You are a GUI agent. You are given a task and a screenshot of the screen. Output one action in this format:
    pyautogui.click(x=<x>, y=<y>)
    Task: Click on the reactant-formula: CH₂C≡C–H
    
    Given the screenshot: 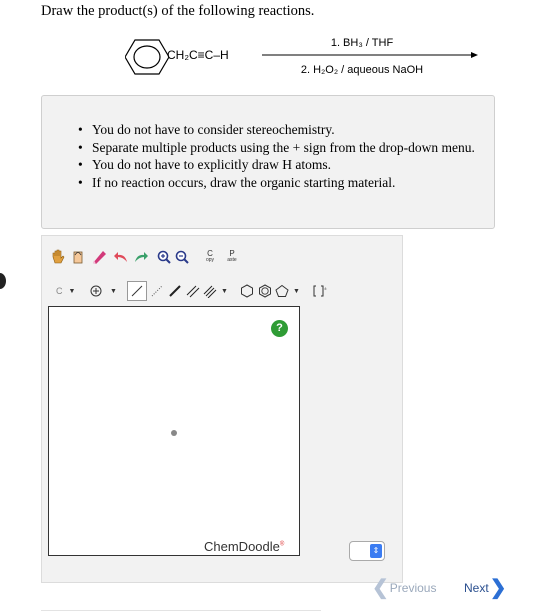 What is the action you would take?
    pyautogui.click(x=198, y=55)
    